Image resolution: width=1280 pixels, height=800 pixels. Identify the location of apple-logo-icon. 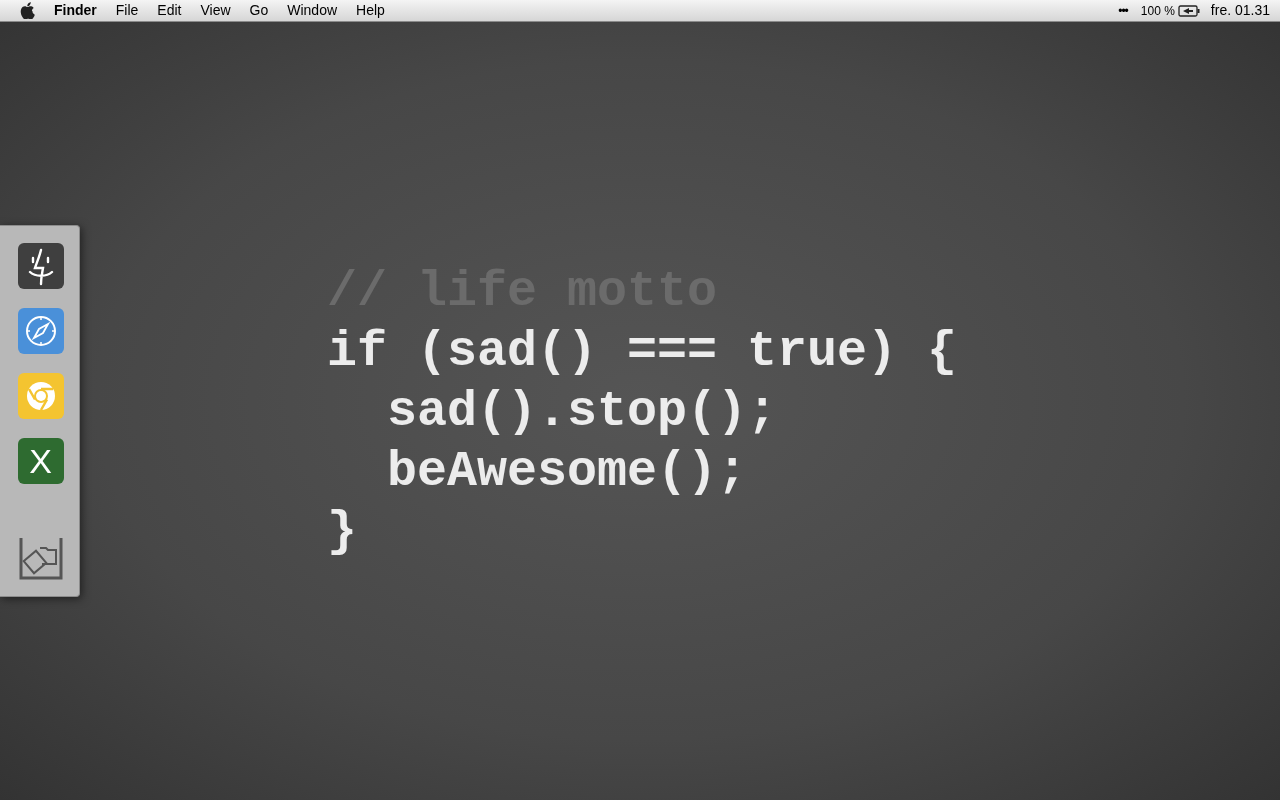
(27, 10).